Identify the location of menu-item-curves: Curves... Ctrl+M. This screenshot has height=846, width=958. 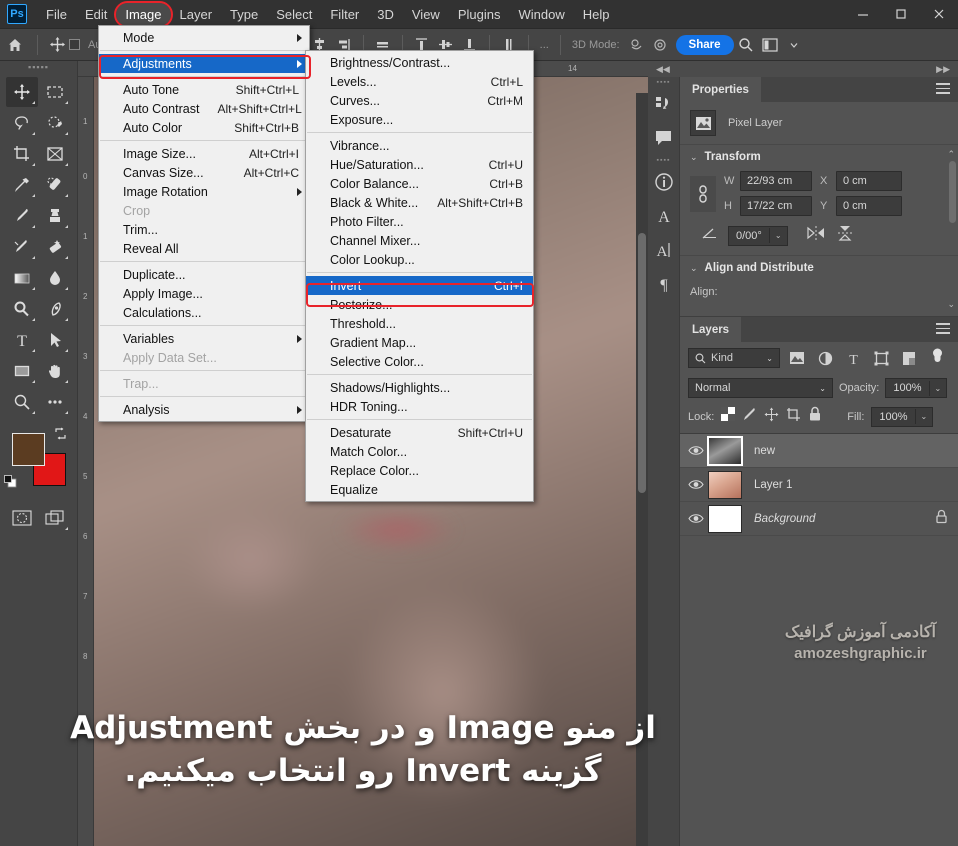
(419, 100).